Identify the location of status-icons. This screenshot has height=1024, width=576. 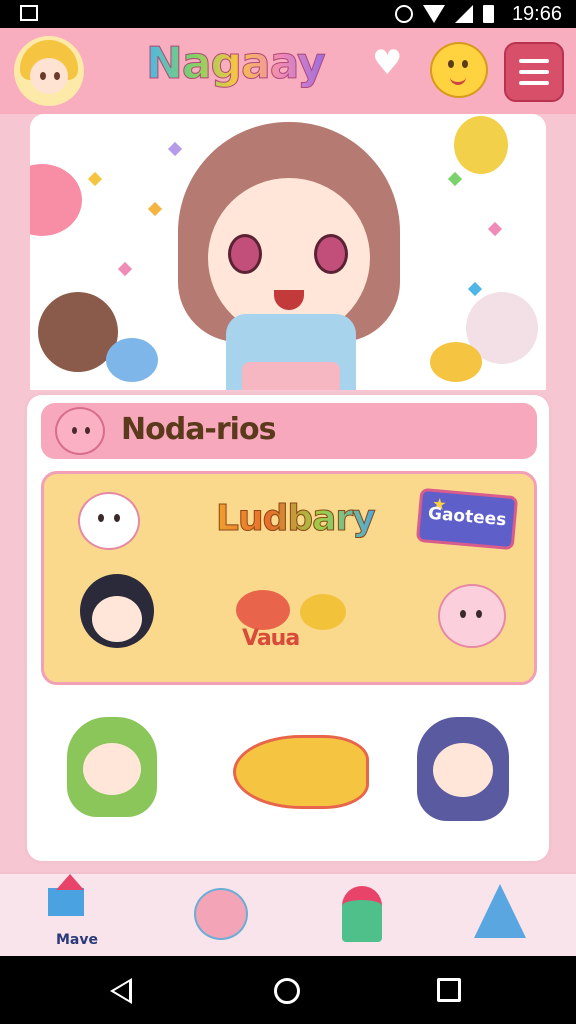
(444, 14).